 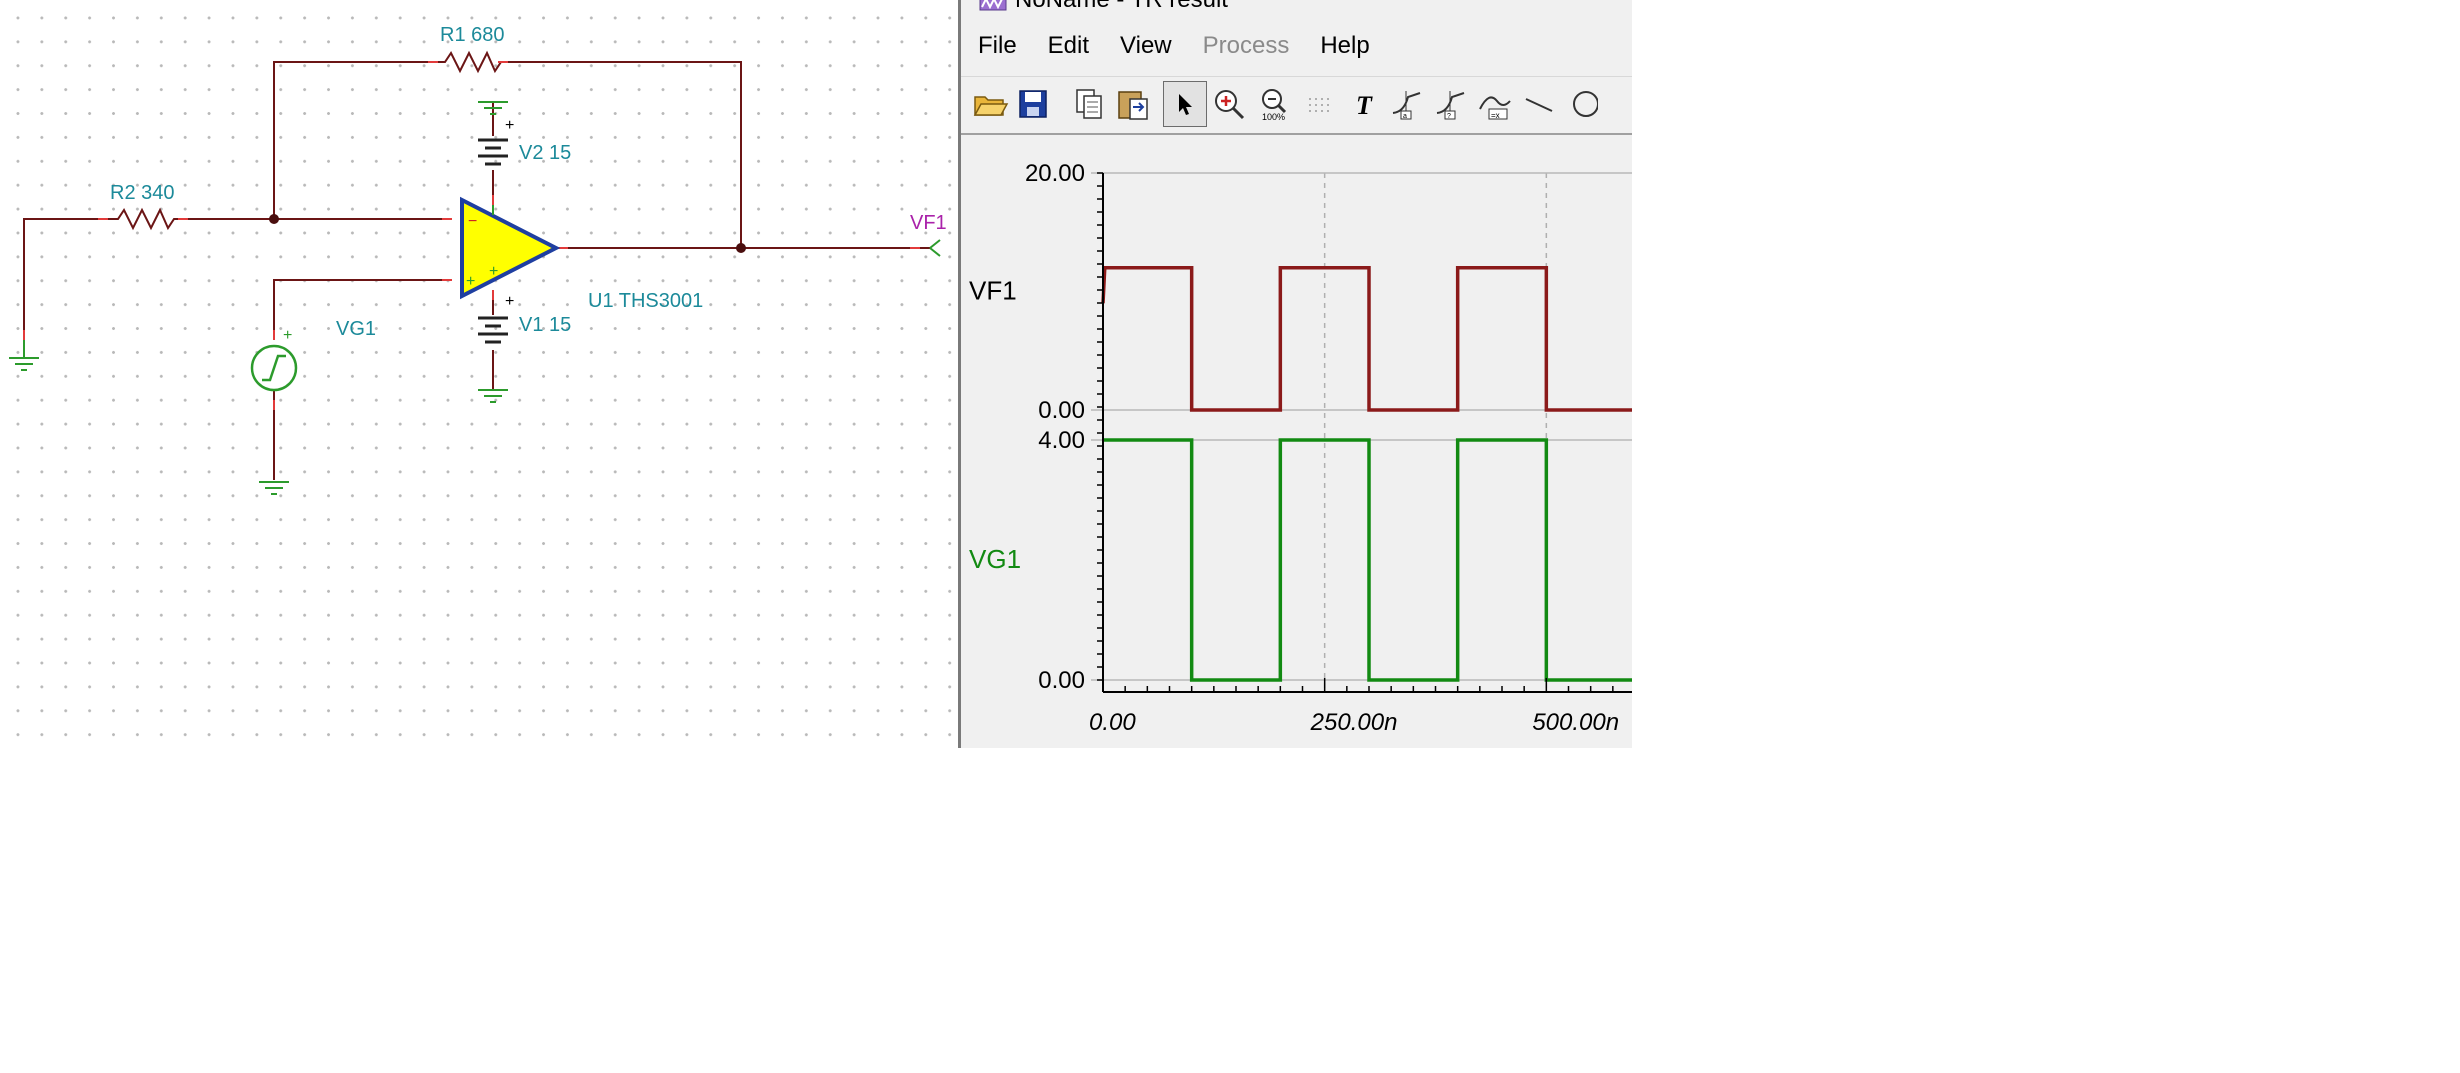 What do you see at coordinates (928, 223) in the screenshot?
I see `vf1-label: VF1` at bounding box center [928, 223].